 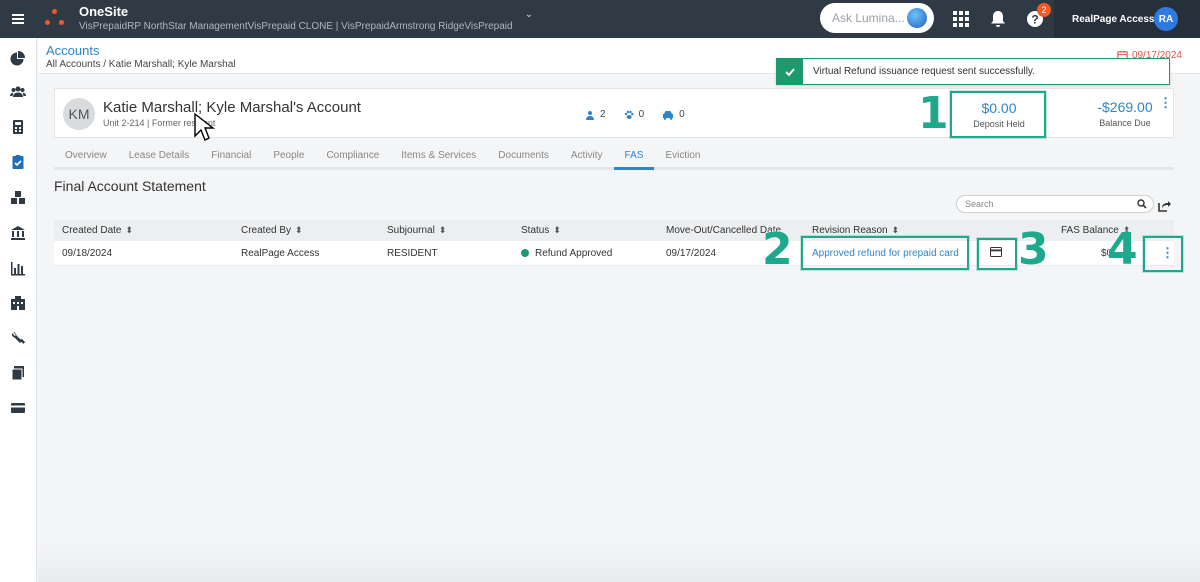 I want to click on sidebar-item-company, so click(x=18, y=303).